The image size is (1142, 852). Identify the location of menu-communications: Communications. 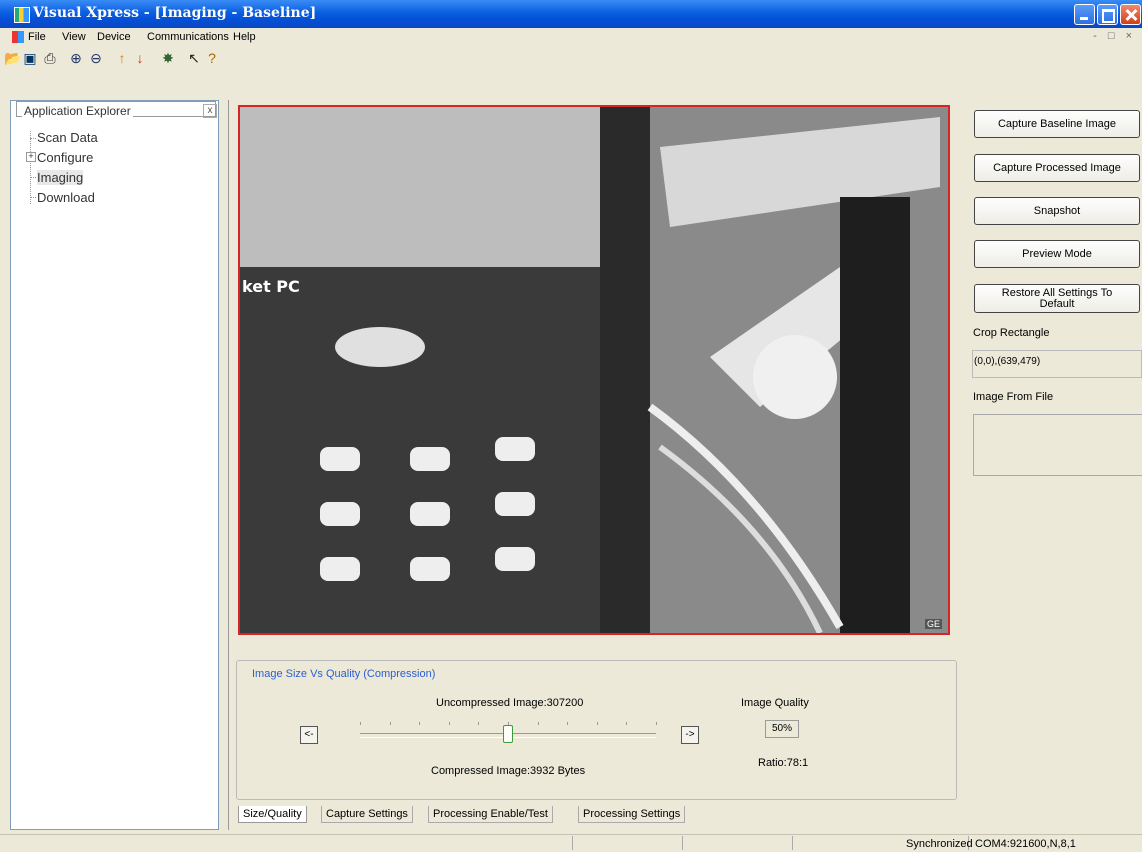
(188, 37).